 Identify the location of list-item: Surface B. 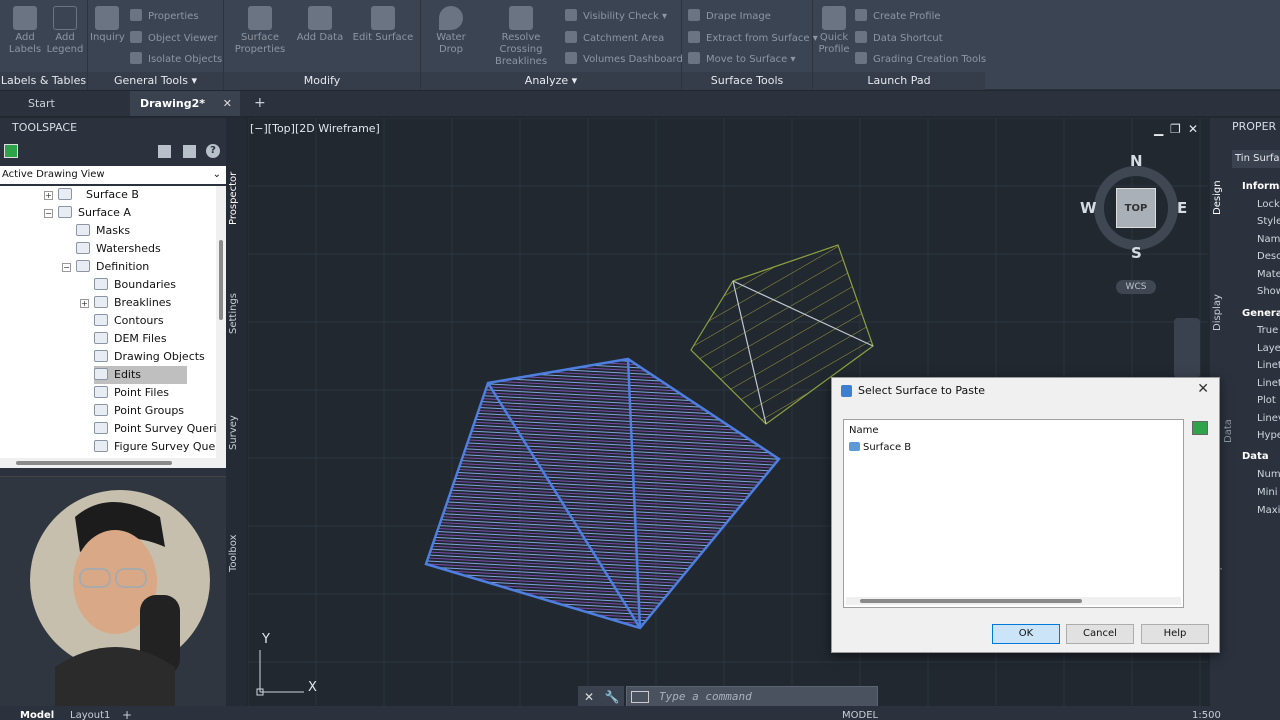
(880, 447).